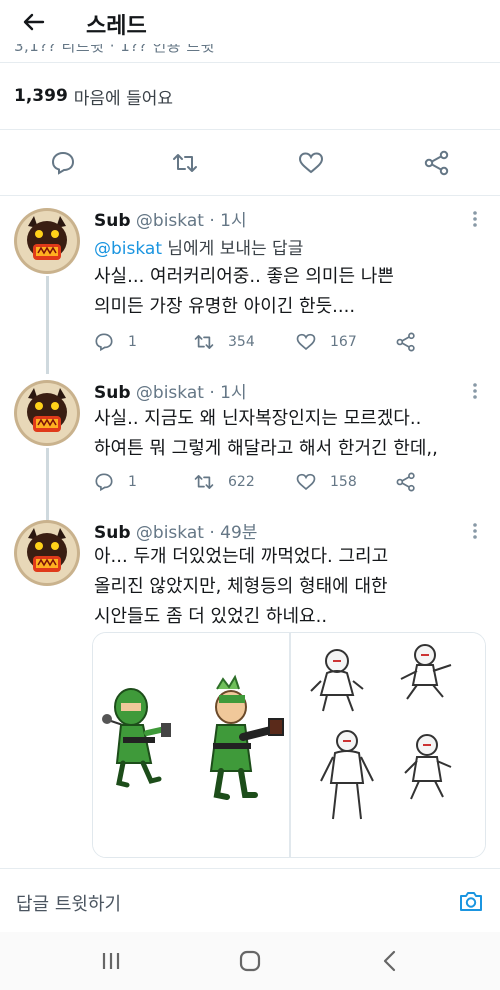 Image resolution: width=500 pixels, height=990 pixels. What do you see at coordinates (266, 448) in the screenshot?
I see `tweet-text-line: 하여튼 뭐 그렇게 해달라고 해서 한거긴 한데,,` at bounding box center [266, 448].